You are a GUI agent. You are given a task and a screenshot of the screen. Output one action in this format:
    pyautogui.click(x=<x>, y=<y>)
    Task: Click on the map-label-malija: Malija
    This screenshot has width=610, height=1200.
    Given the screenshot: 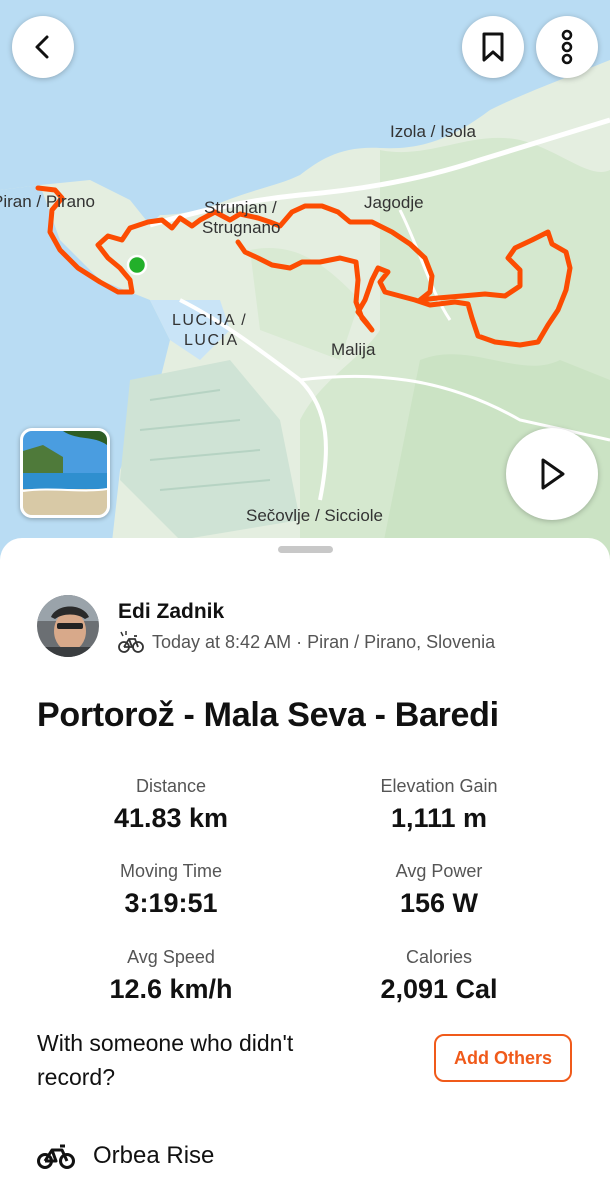 What is the action you would take?
    pyautogui.click(x=353, y=349)
    